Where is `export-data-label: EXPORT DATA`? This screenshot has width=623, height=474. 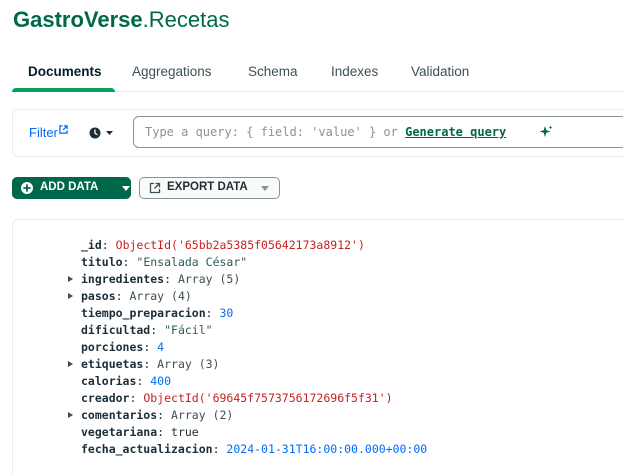 export-data-label: EXPORT DATA is located at coordinates (207, 187).